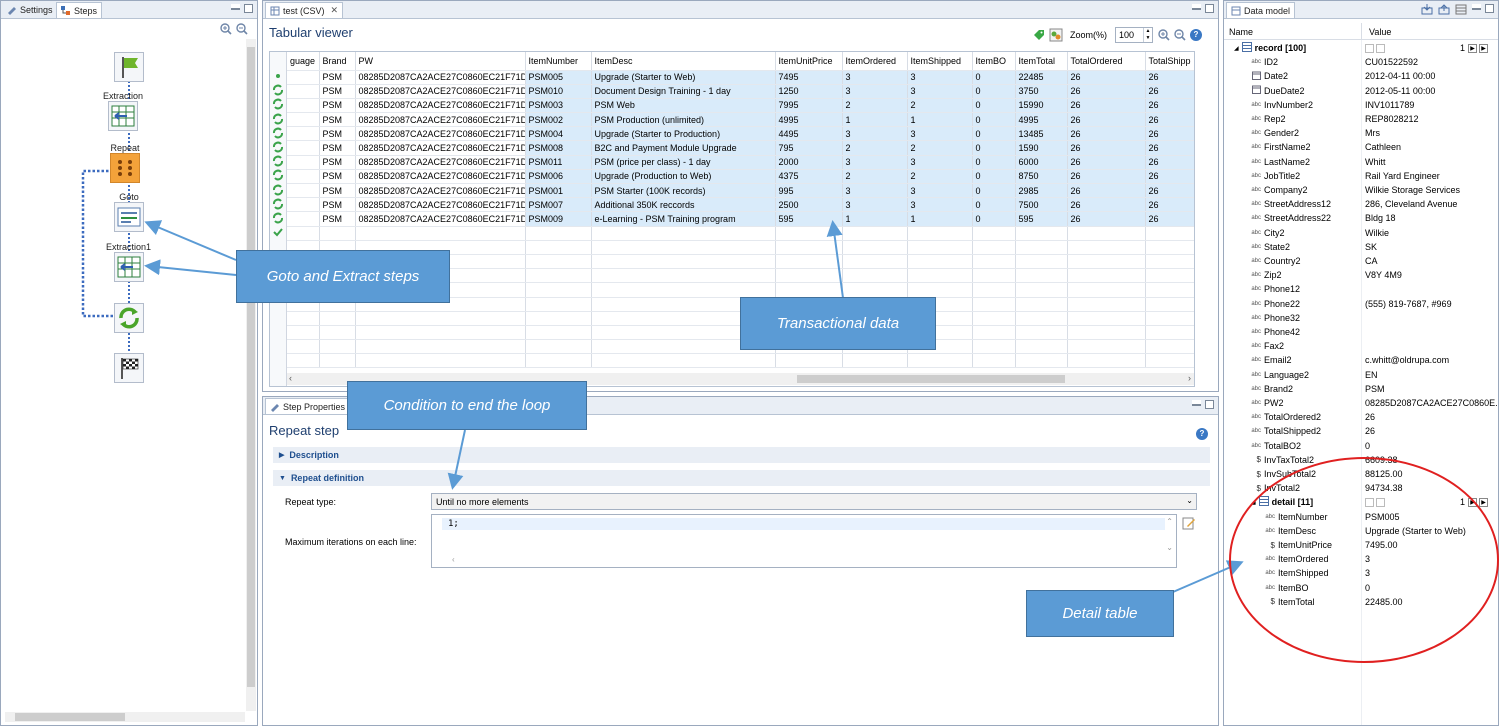 Image resolution: width=1499 pixels, height=726 pixels. I want to click on tree-field-row: abc StreetAddress22 Bldg 18, so click(1361, 218).